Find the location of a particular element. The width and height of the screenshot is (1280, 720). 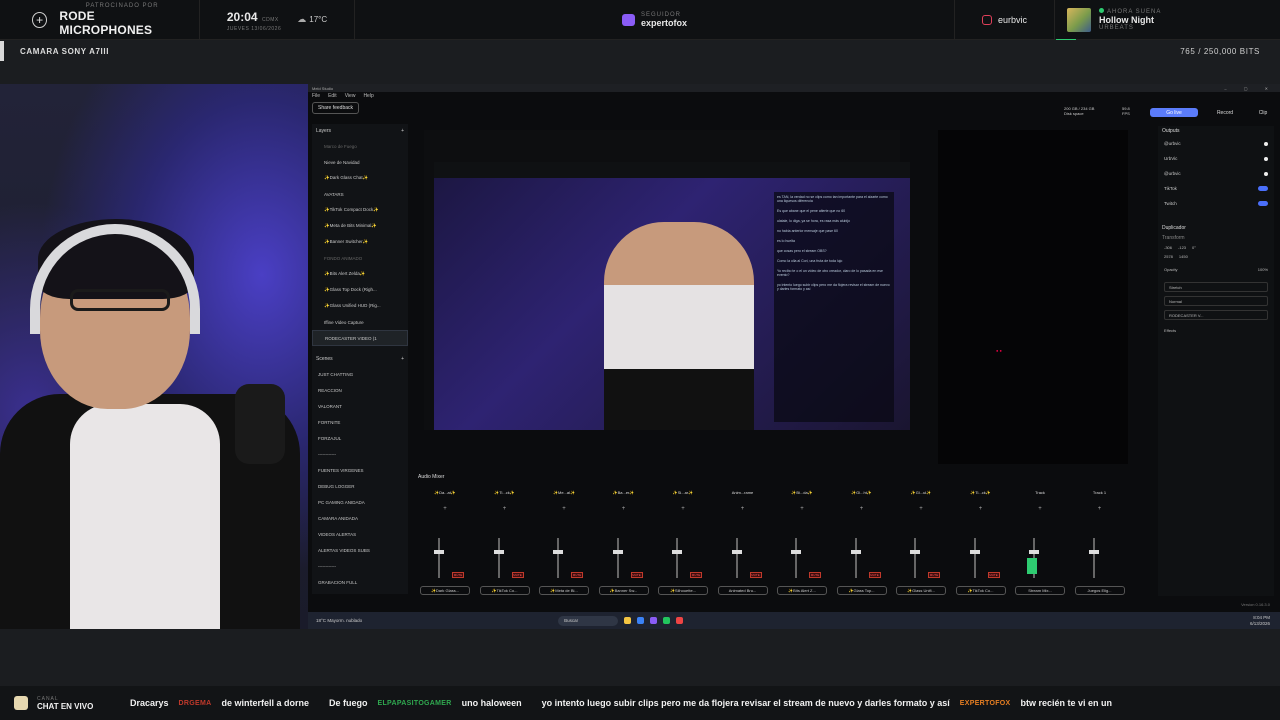

browser-icon is located at coordinates (641, 620).